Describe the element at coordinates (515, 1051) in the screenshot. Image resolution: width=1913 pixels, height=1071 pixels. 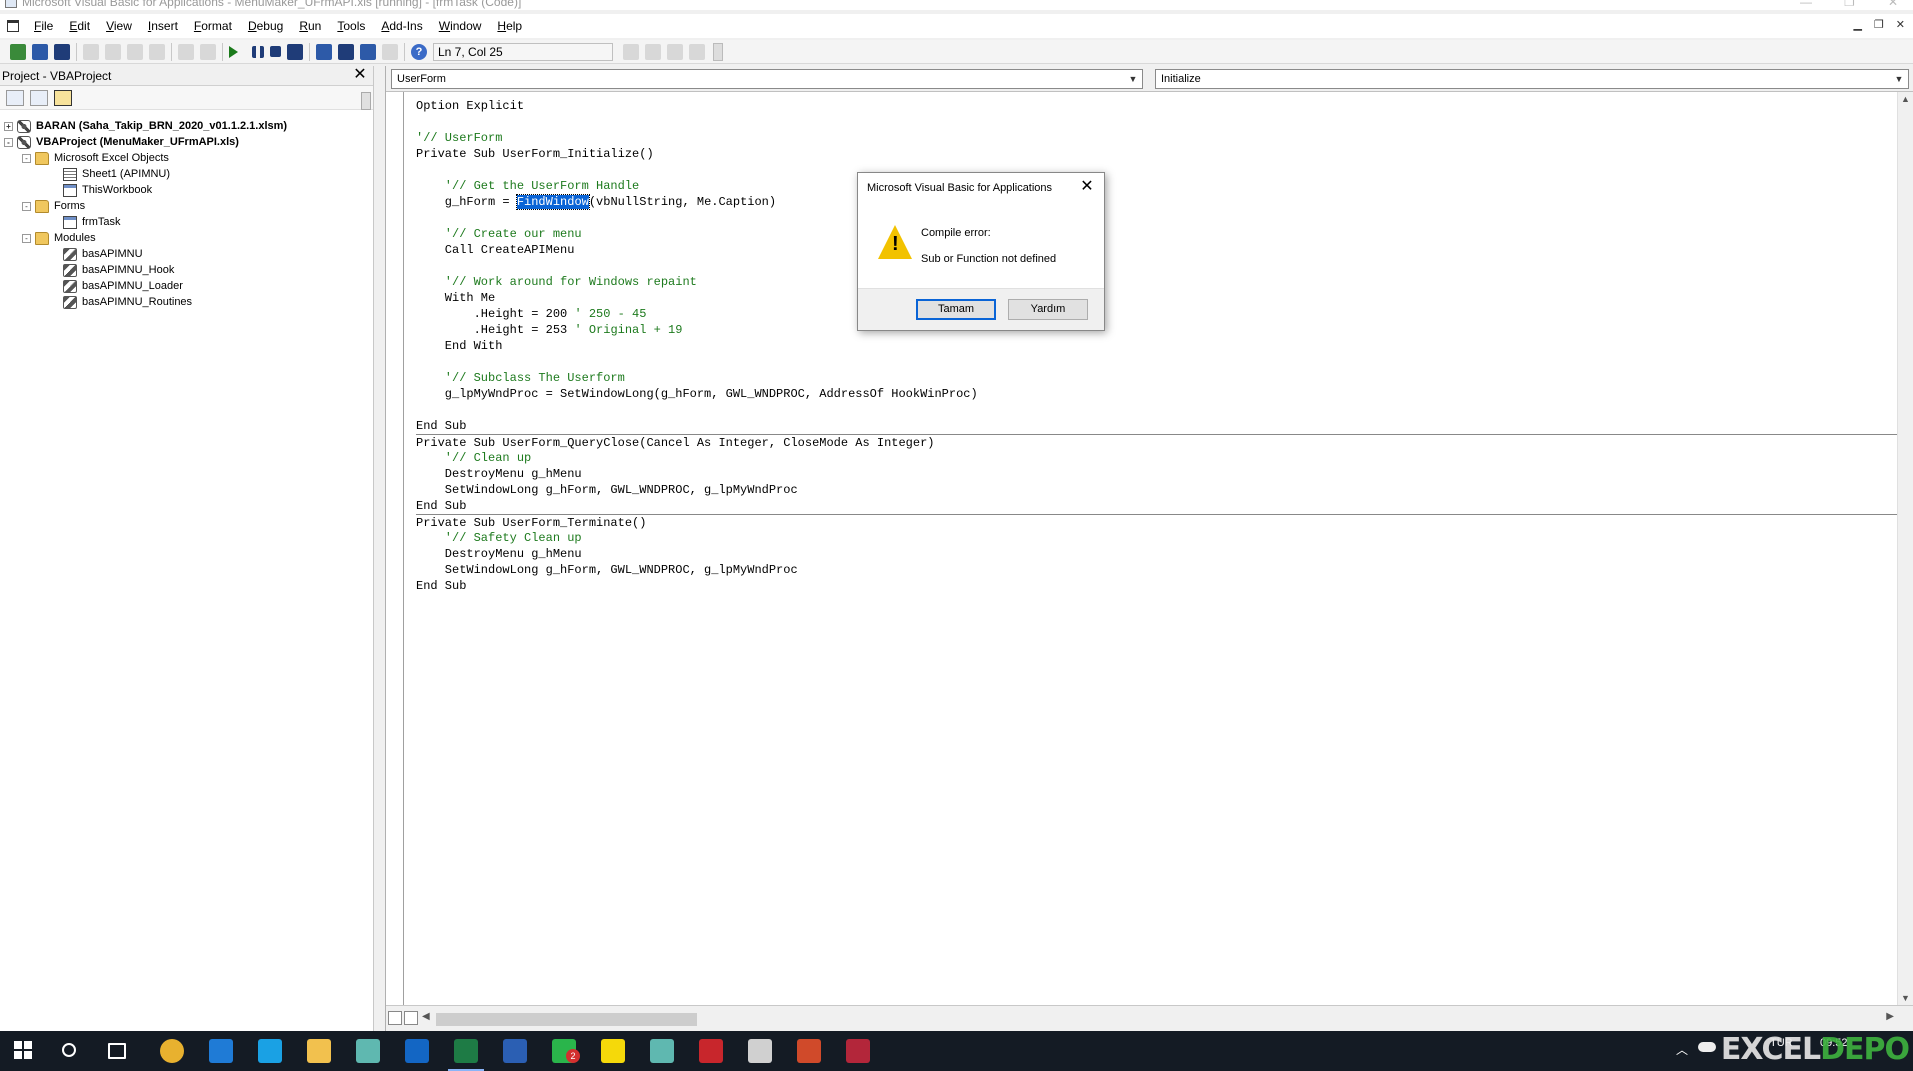
I see `word-icon` at that location.